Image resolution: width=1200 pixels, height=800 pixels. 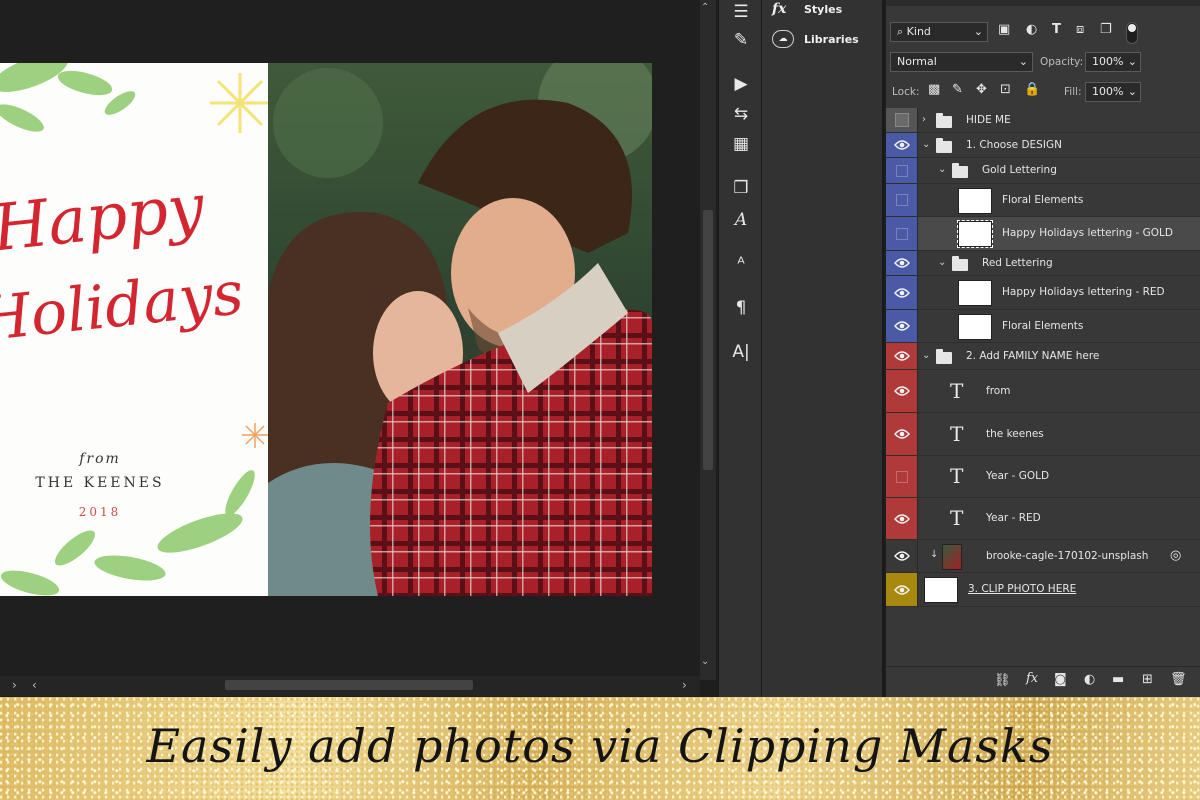 What do you see at coordinates (1043, 556) in the screenshot?
I see `layer-row: ↓ brooke-cagle-170102-unsplash ◎` at bounding box center [1043, 556].